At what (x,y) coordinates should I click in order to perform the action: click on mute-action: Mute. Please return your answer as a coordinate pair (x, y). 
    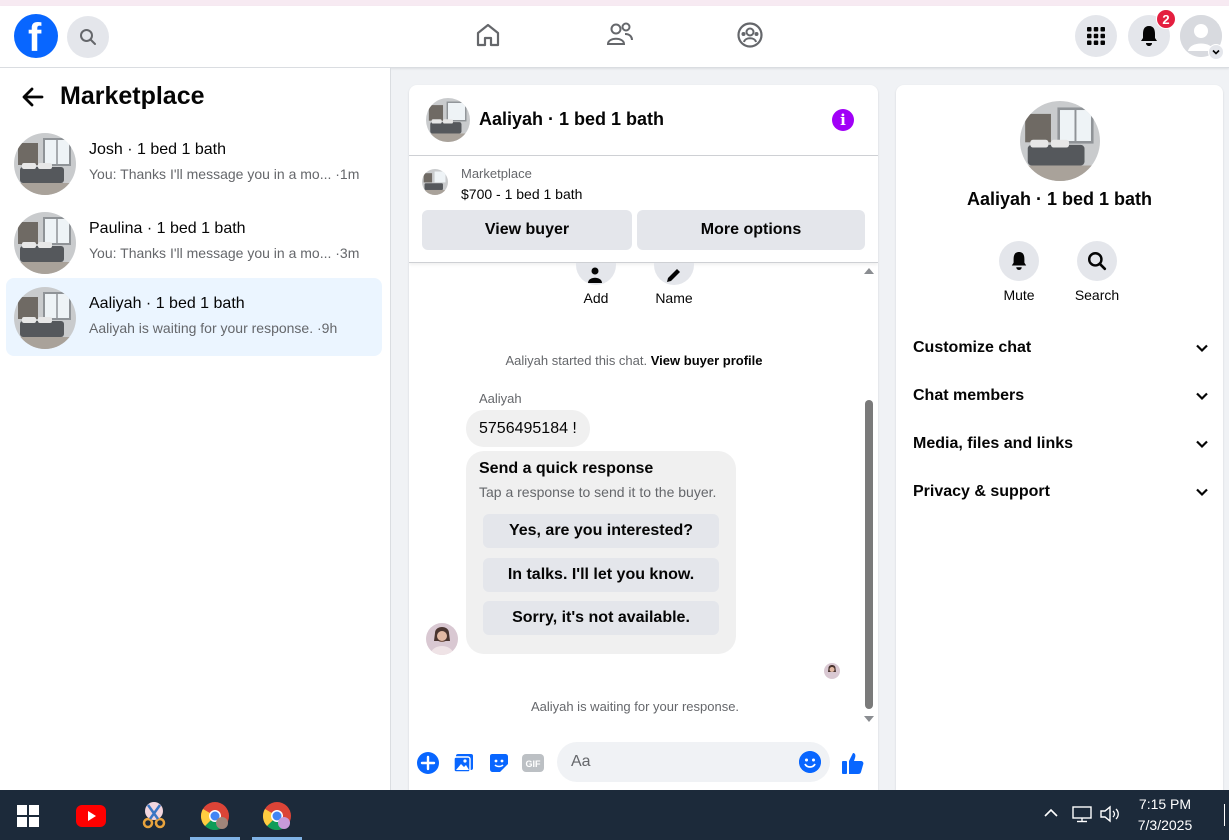
    Looking at the image, I should click on (1019, 272).